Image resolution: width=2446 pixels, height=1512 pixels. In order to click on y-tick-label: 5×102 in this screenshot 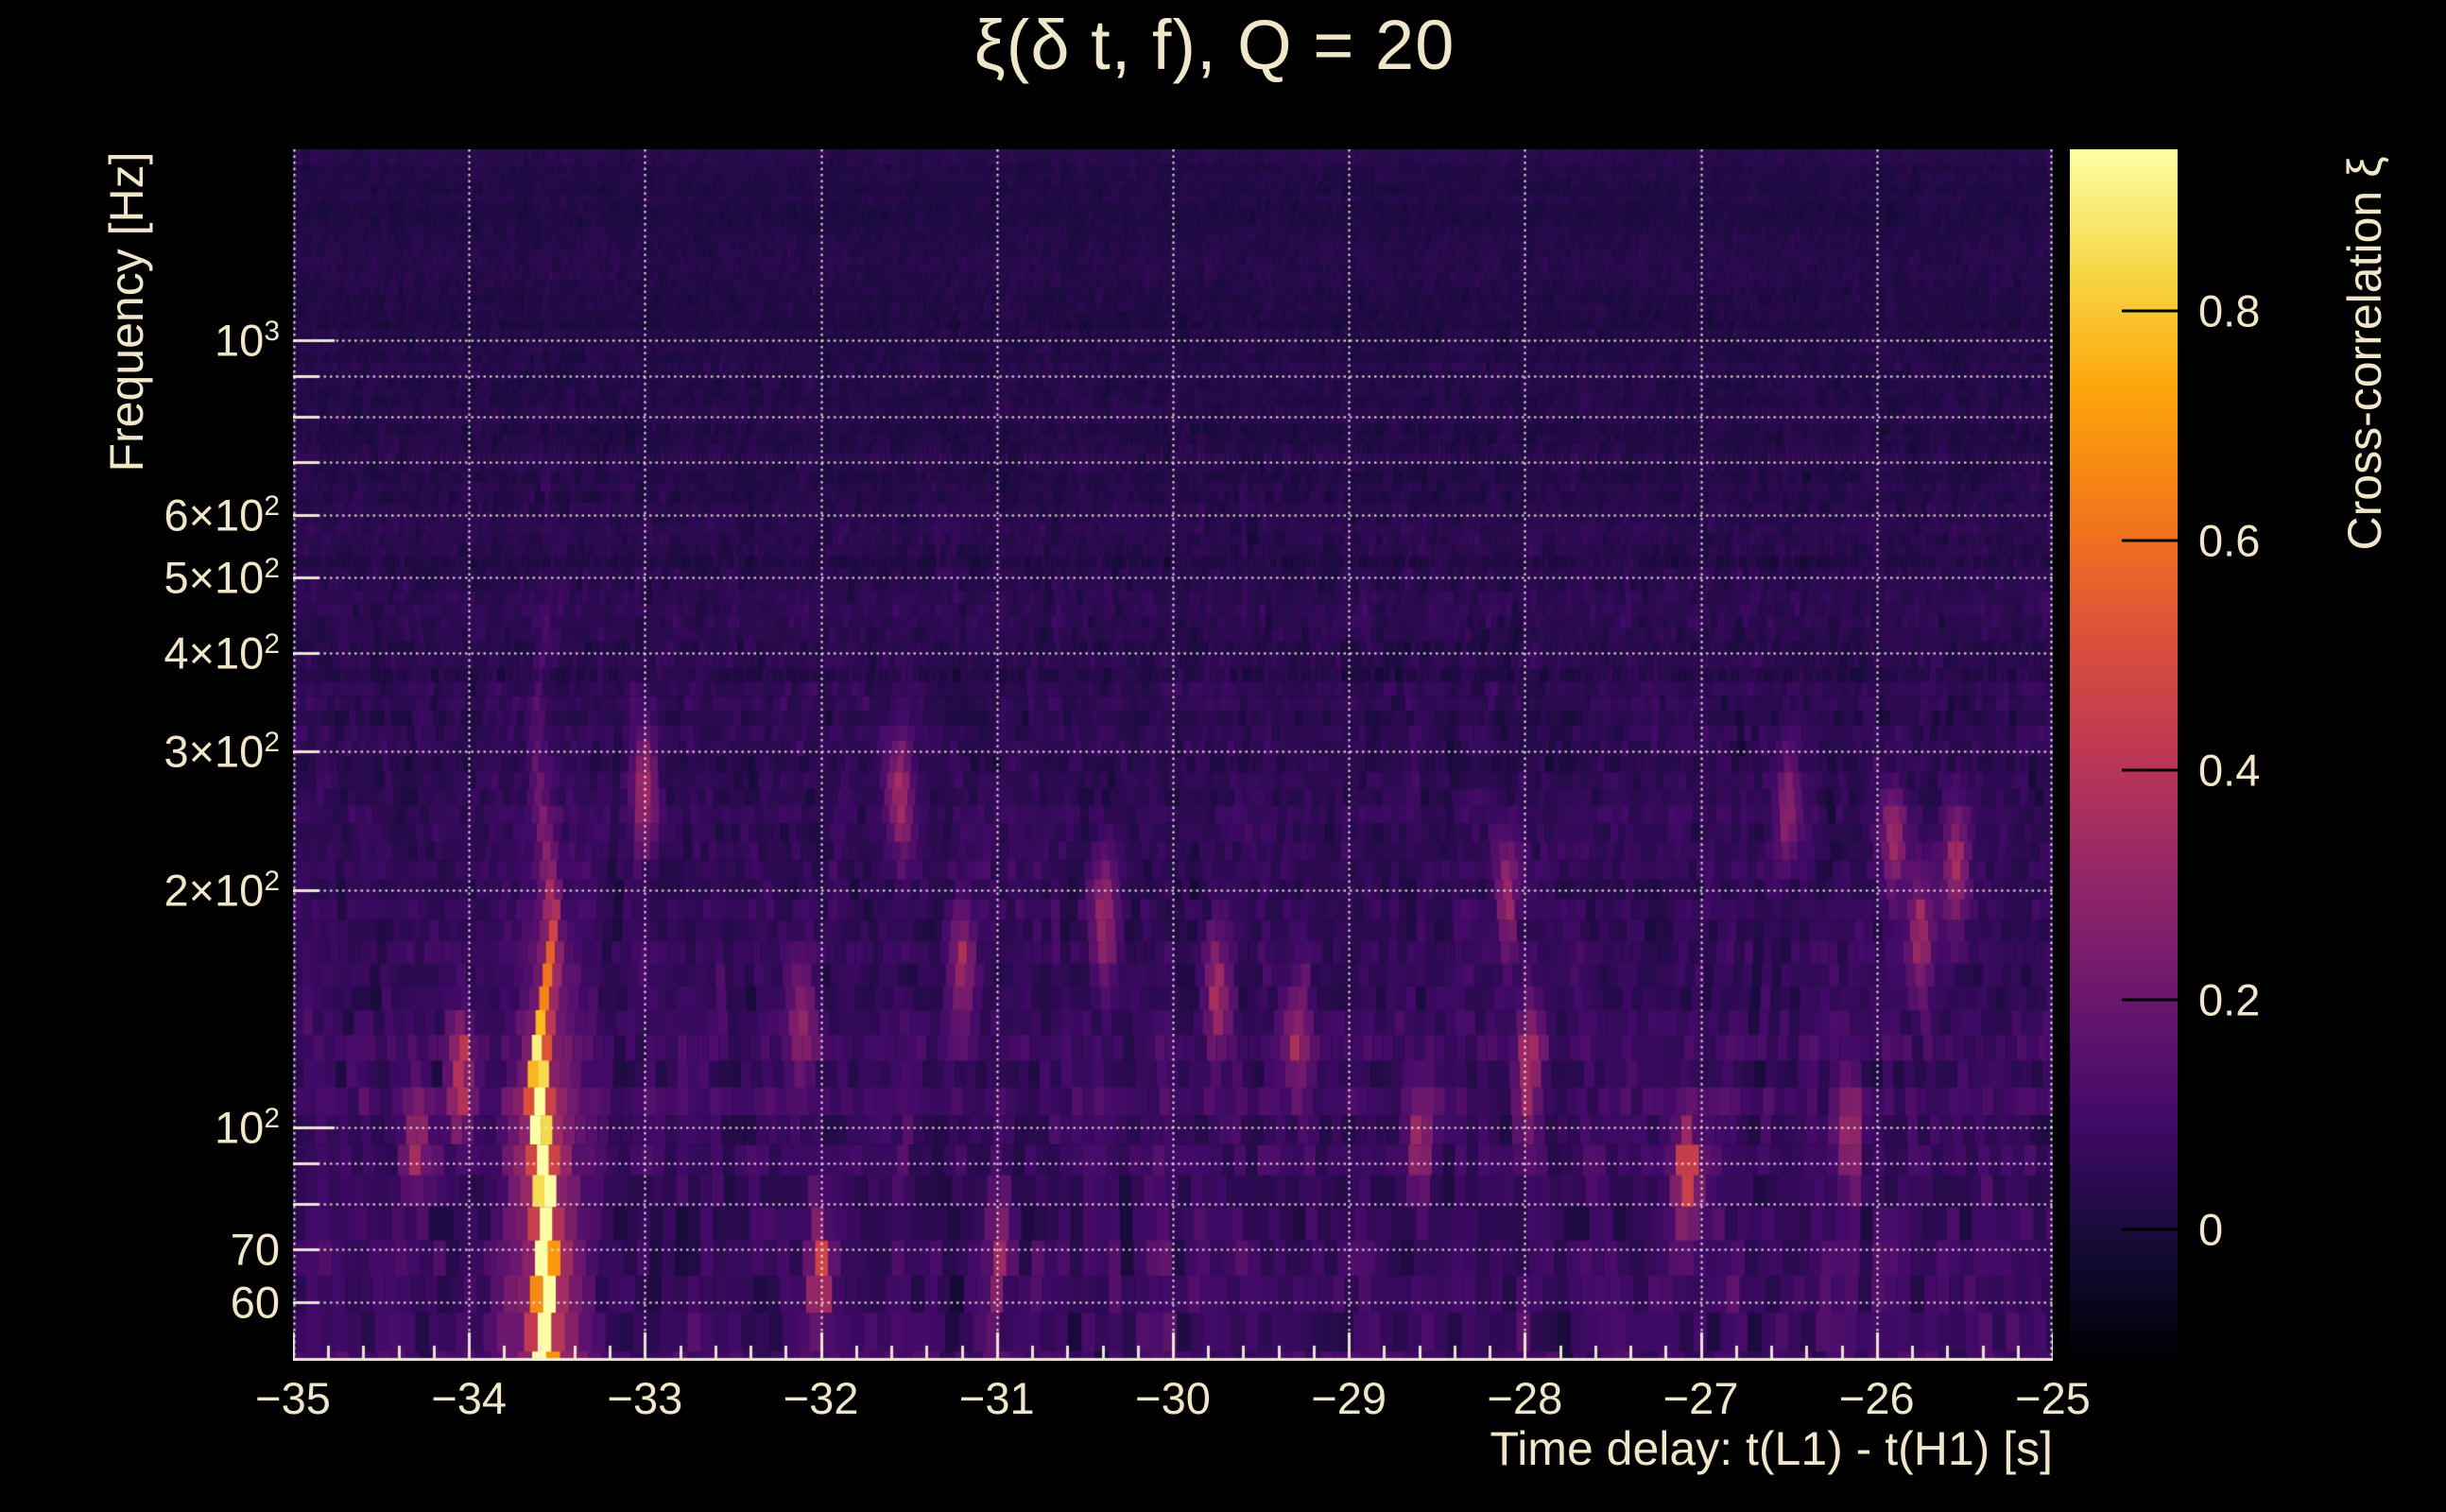, I will do `click(222, 577)`.